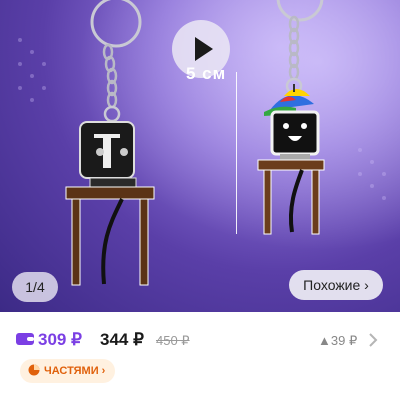  I want to click on dimension-label: 5 см, so click(206, 73).